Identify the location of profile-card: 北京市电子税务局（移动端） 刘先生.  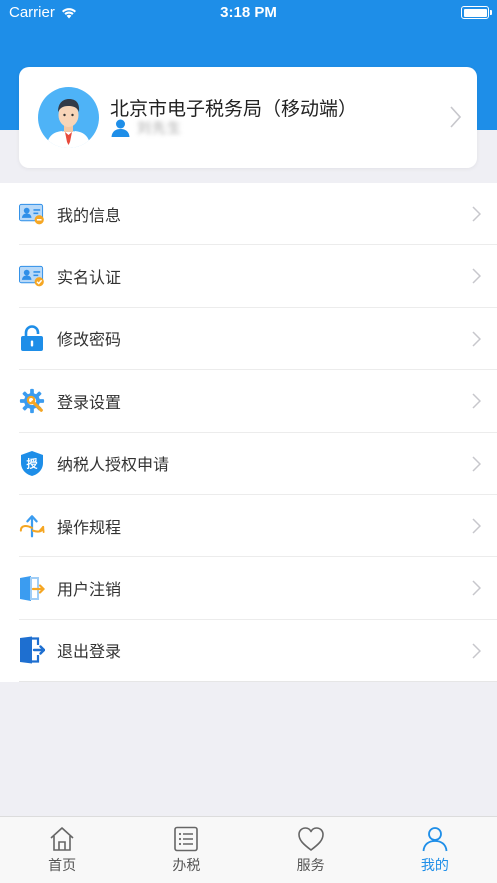
(248, 117).